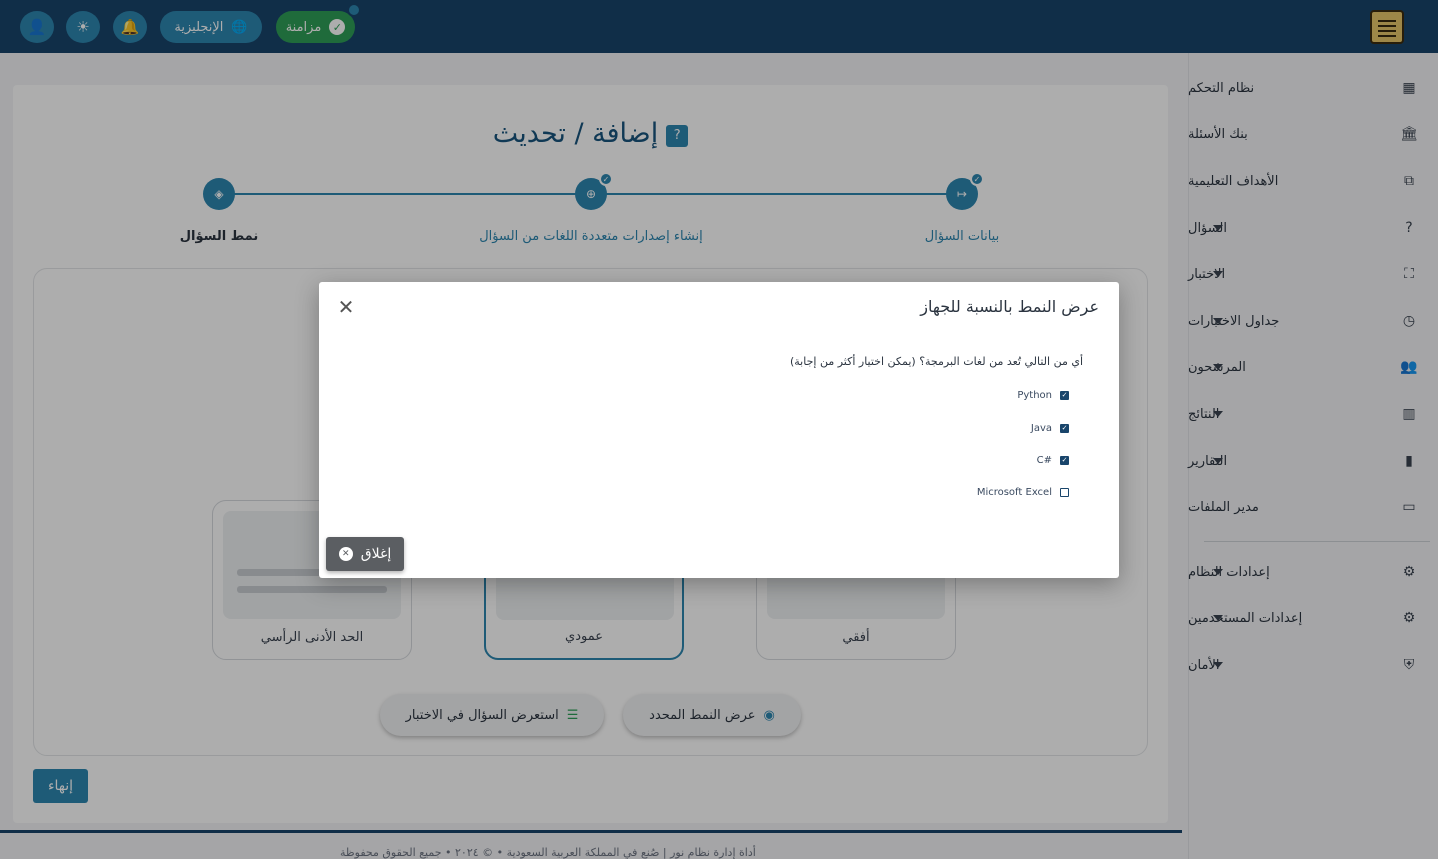  Describe the element at coordinates (376, 554) in the screenshot. I see `button-label: إغلاق` at that location.